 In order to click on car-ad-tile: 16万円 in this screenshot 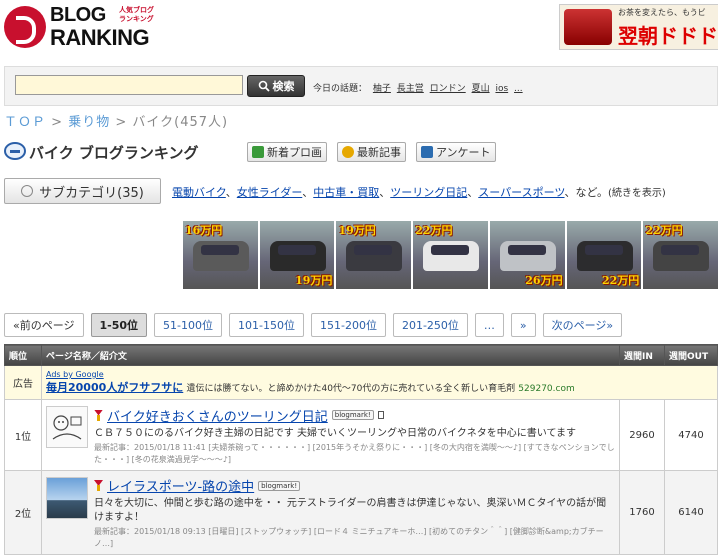, I will do `click(220, 255)`.